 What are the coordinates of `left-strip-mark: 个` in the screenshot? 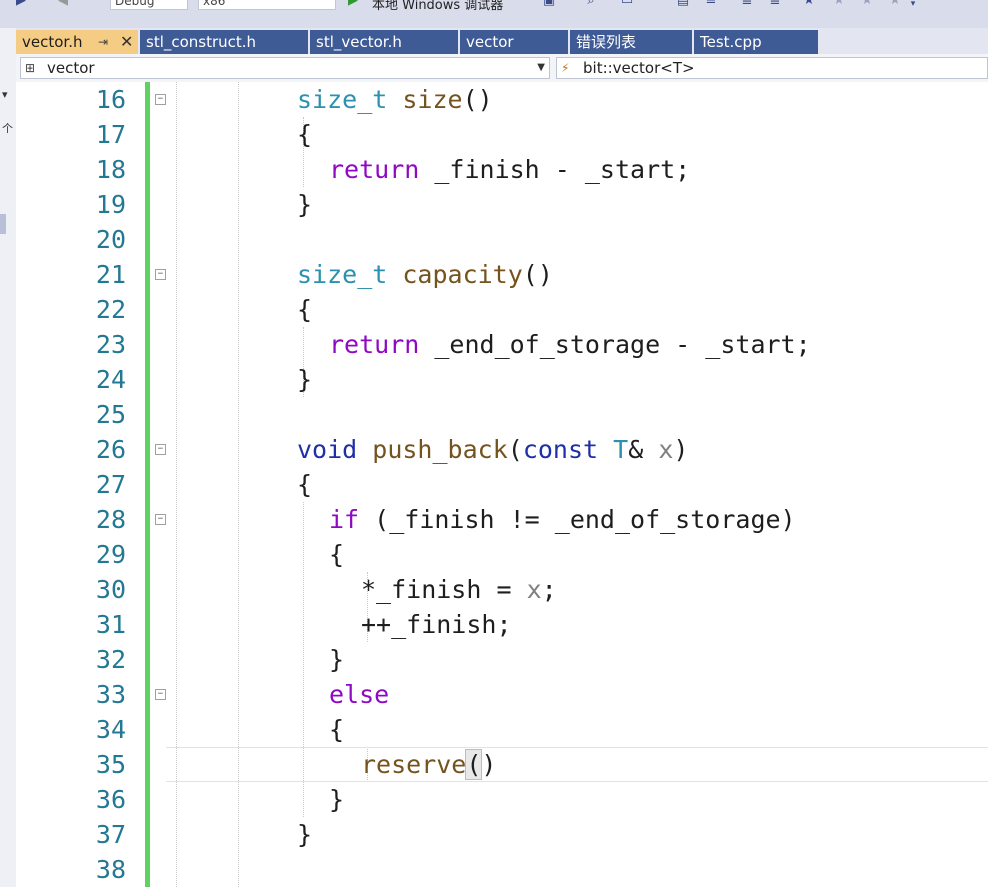 It's located at (7, 128).